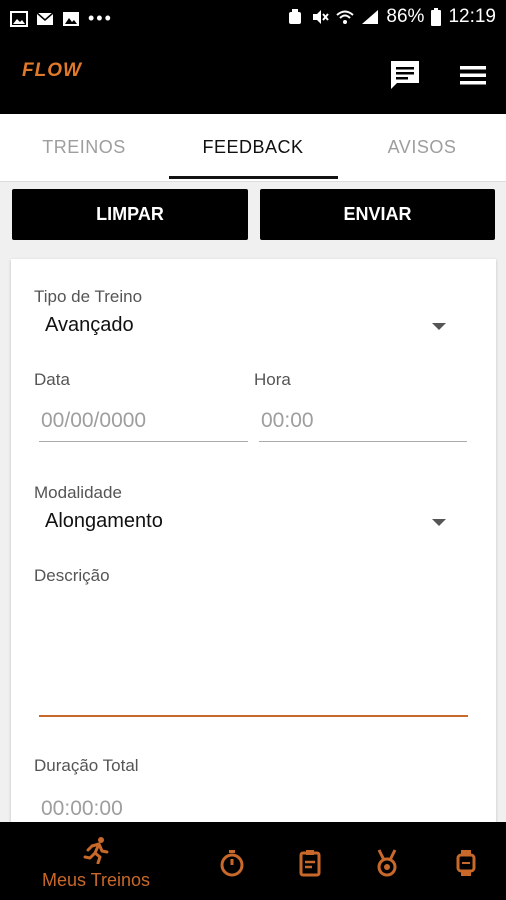  I want to click on tab-feedback: FEEDBACK, so click(253, 148).